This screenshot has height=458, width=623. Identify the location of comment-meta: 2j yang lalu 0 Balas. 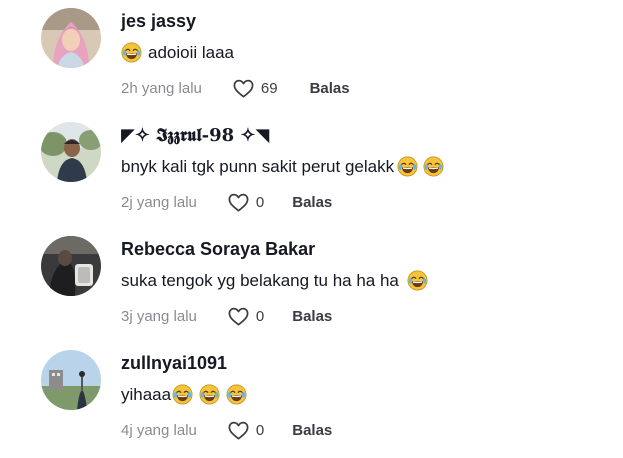
(226, 202).